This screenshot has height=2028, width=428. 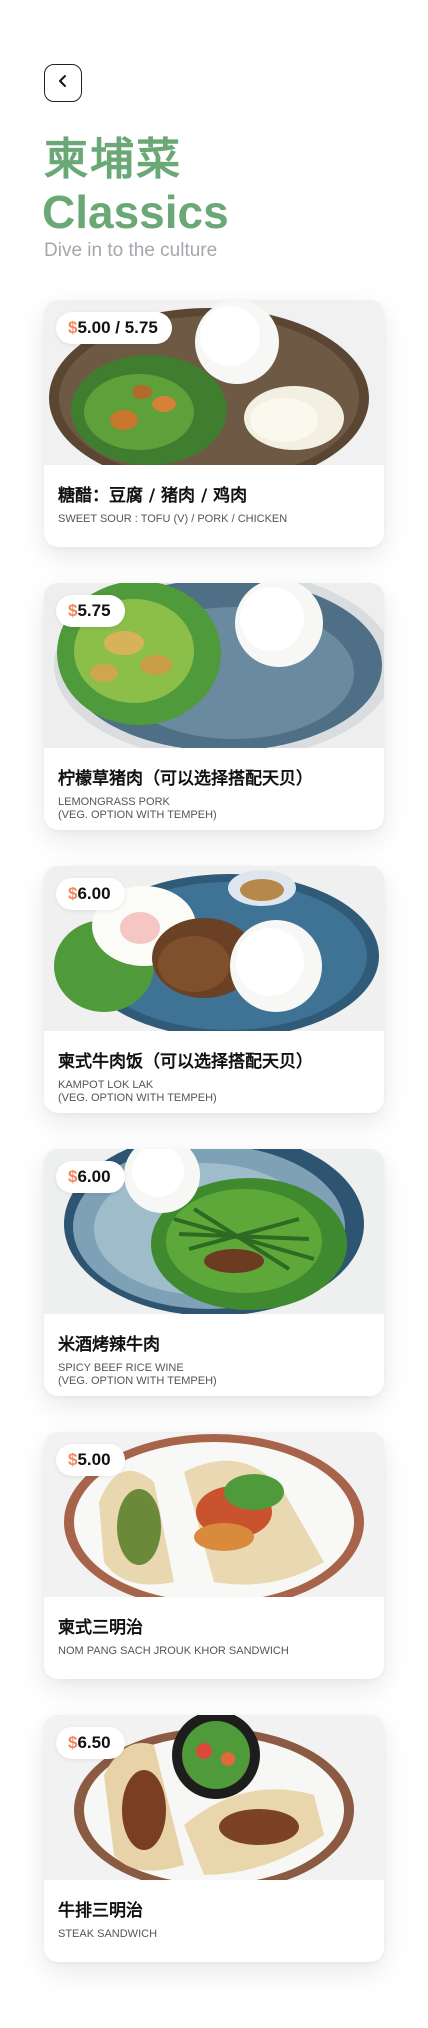 What do you see at coordinates (106, 1085) in the screenshot?
I see `dish-name-line: KAMPOT LOK LAK` at bounding box center [106, 1085].